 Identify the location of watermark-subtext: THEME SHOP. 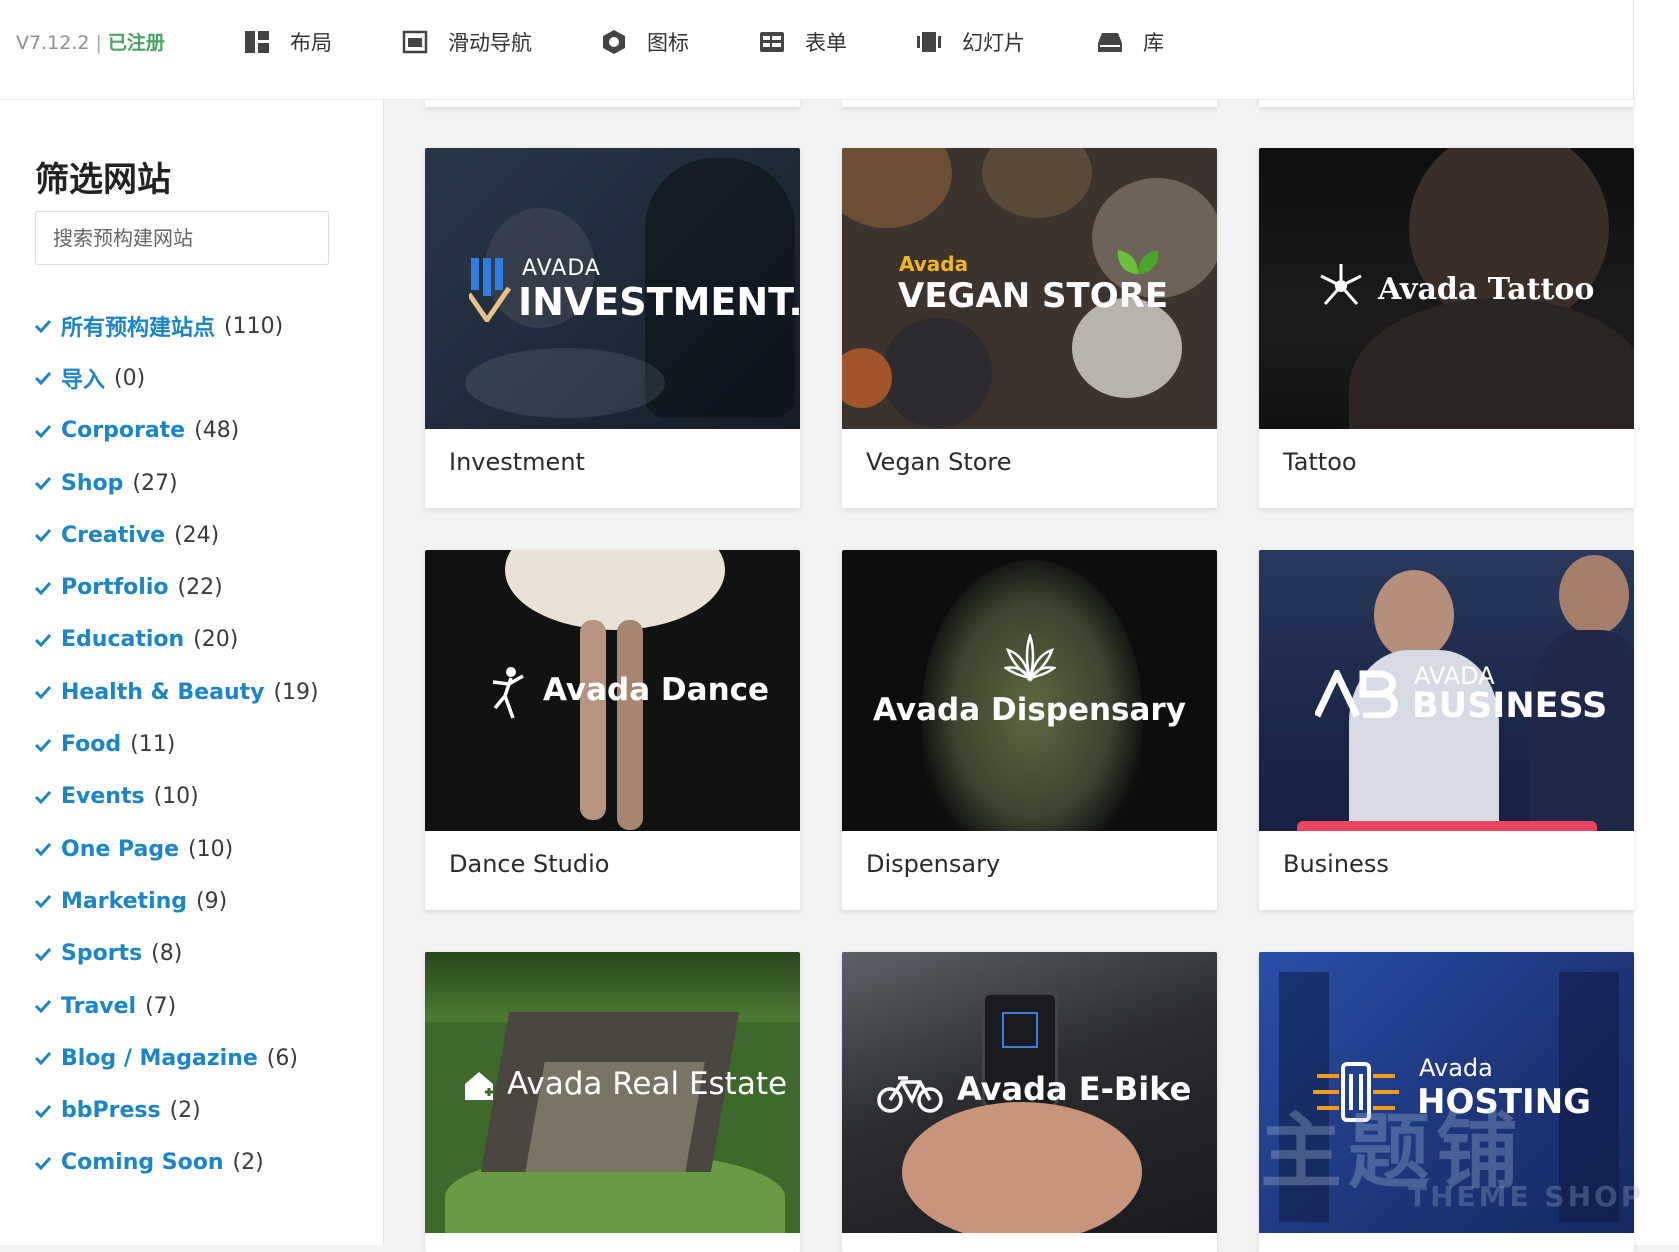
(1526, 1196).